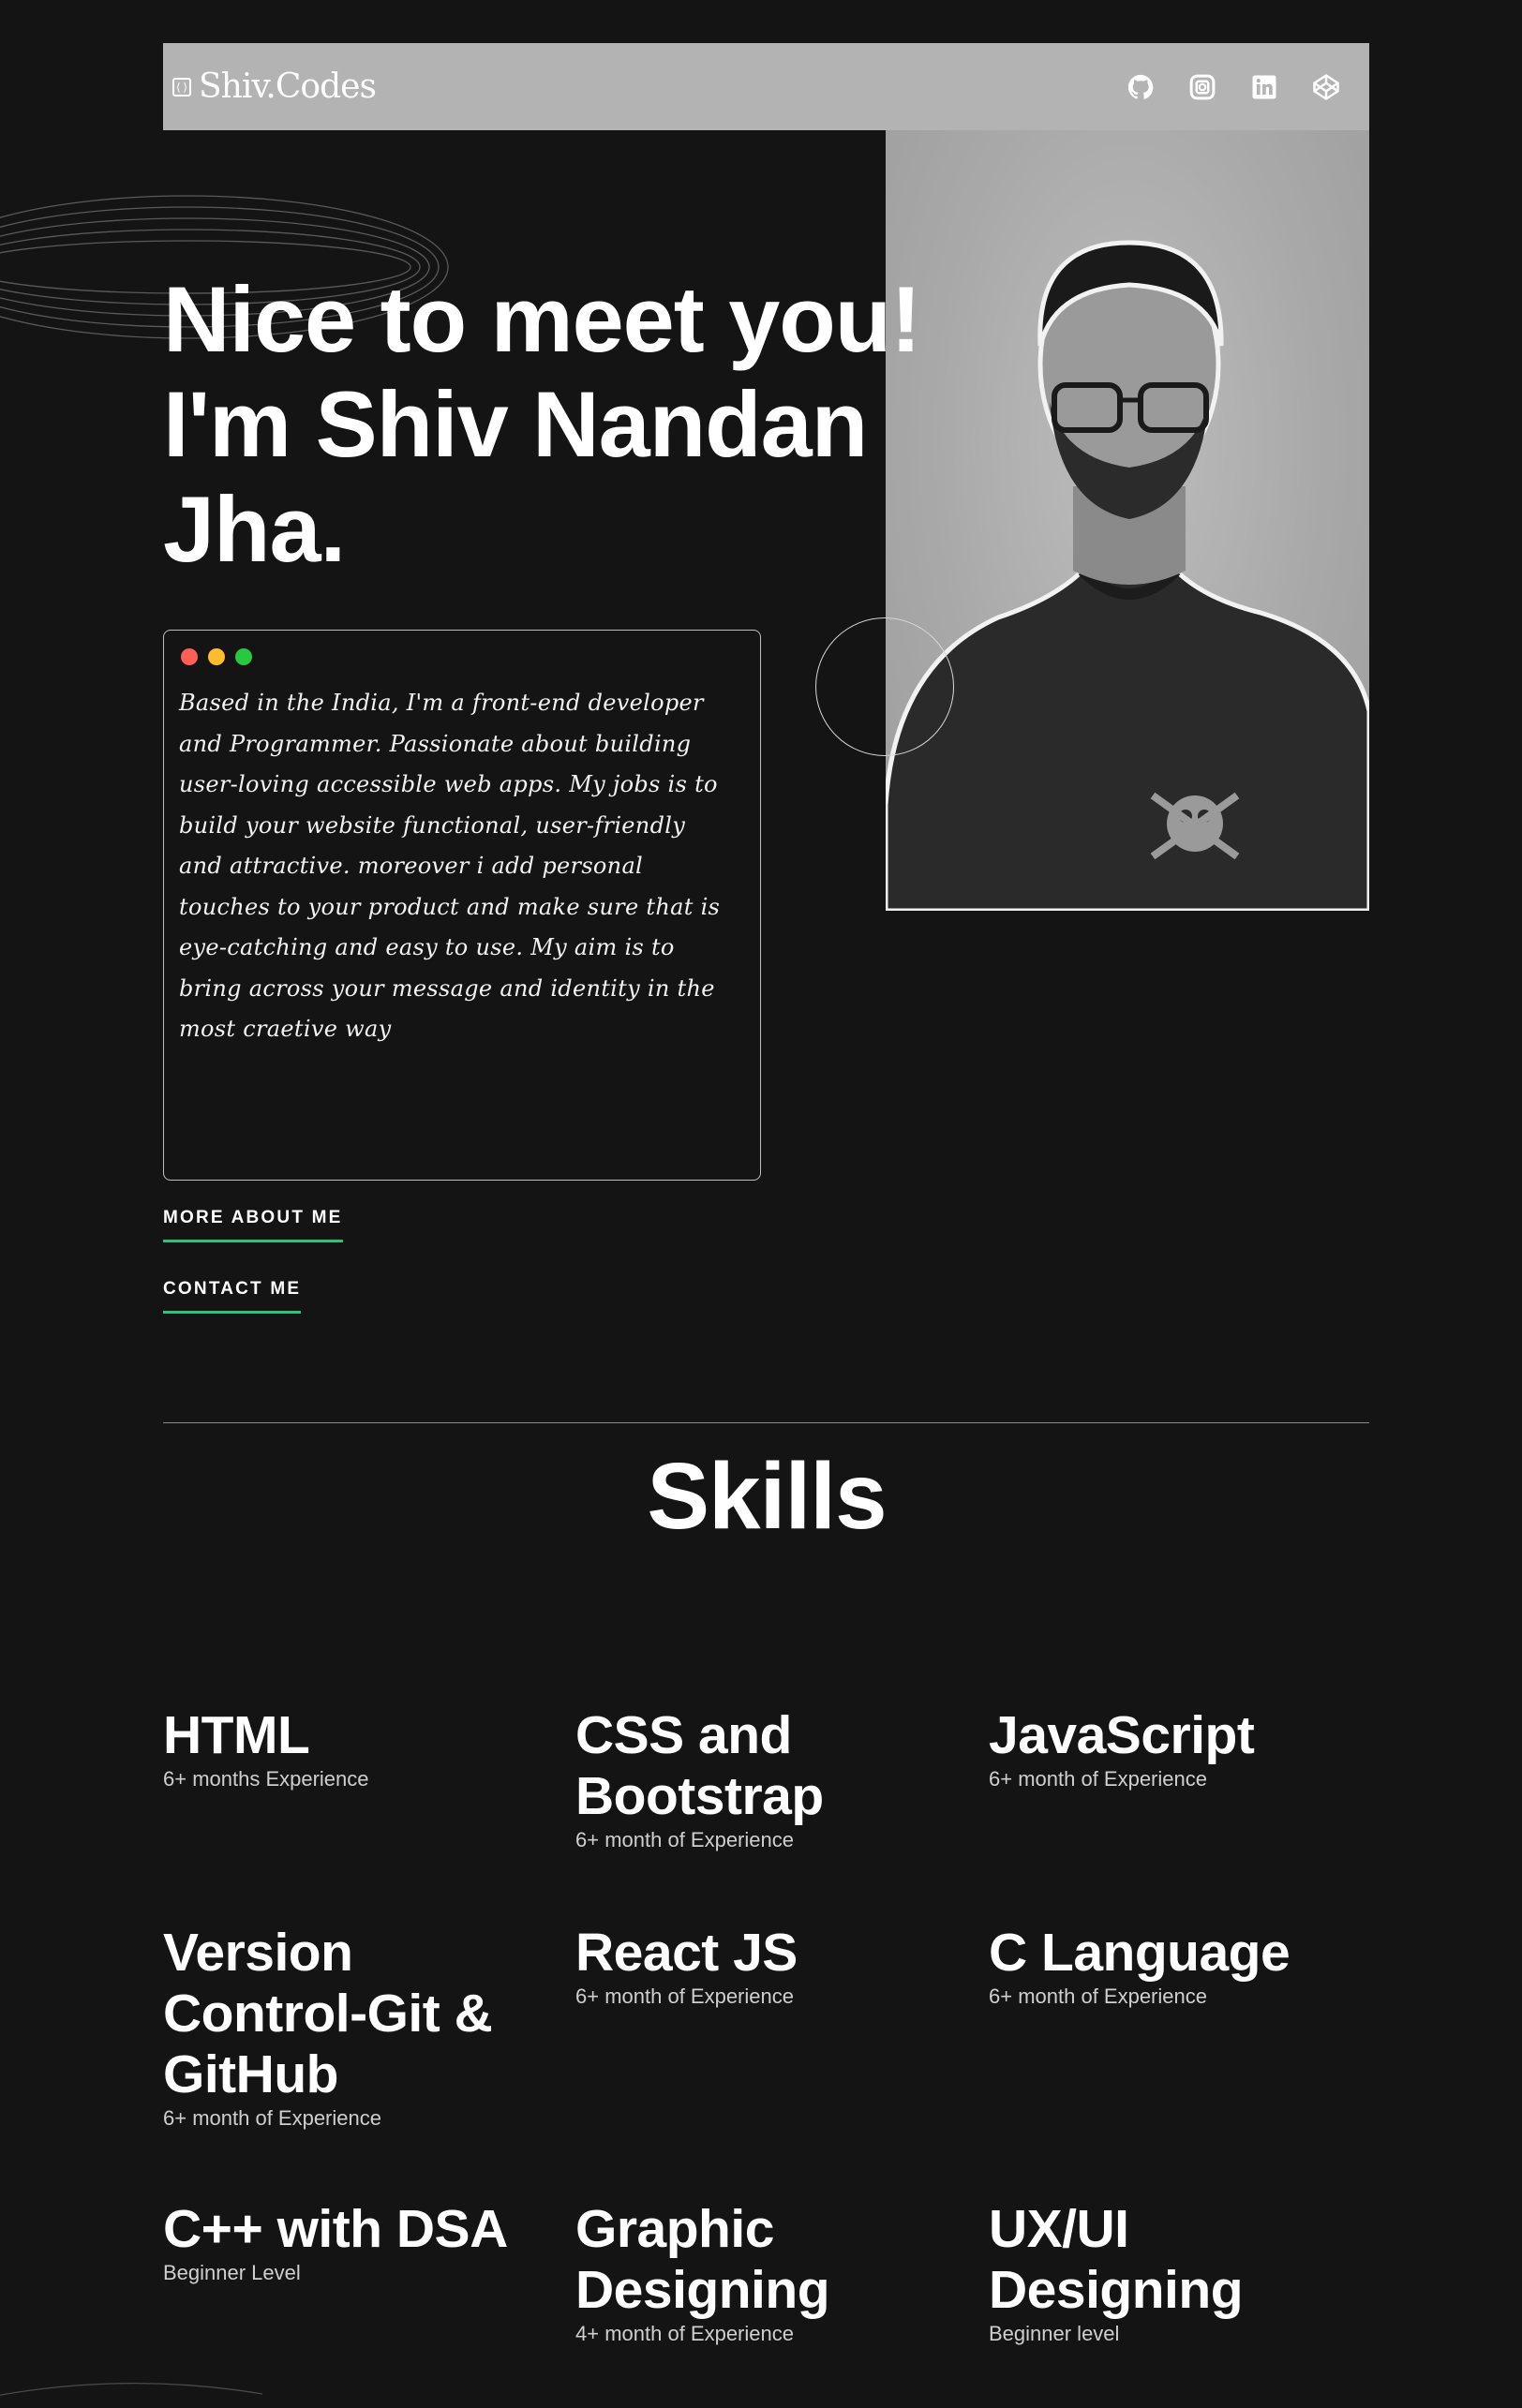 The height and width of the screenshot is (2408, 1522). What do you see at coordinates (767, 1496) in the screenshot?
I see `skills-heading: Skills` at bounding box center [767, 1496].